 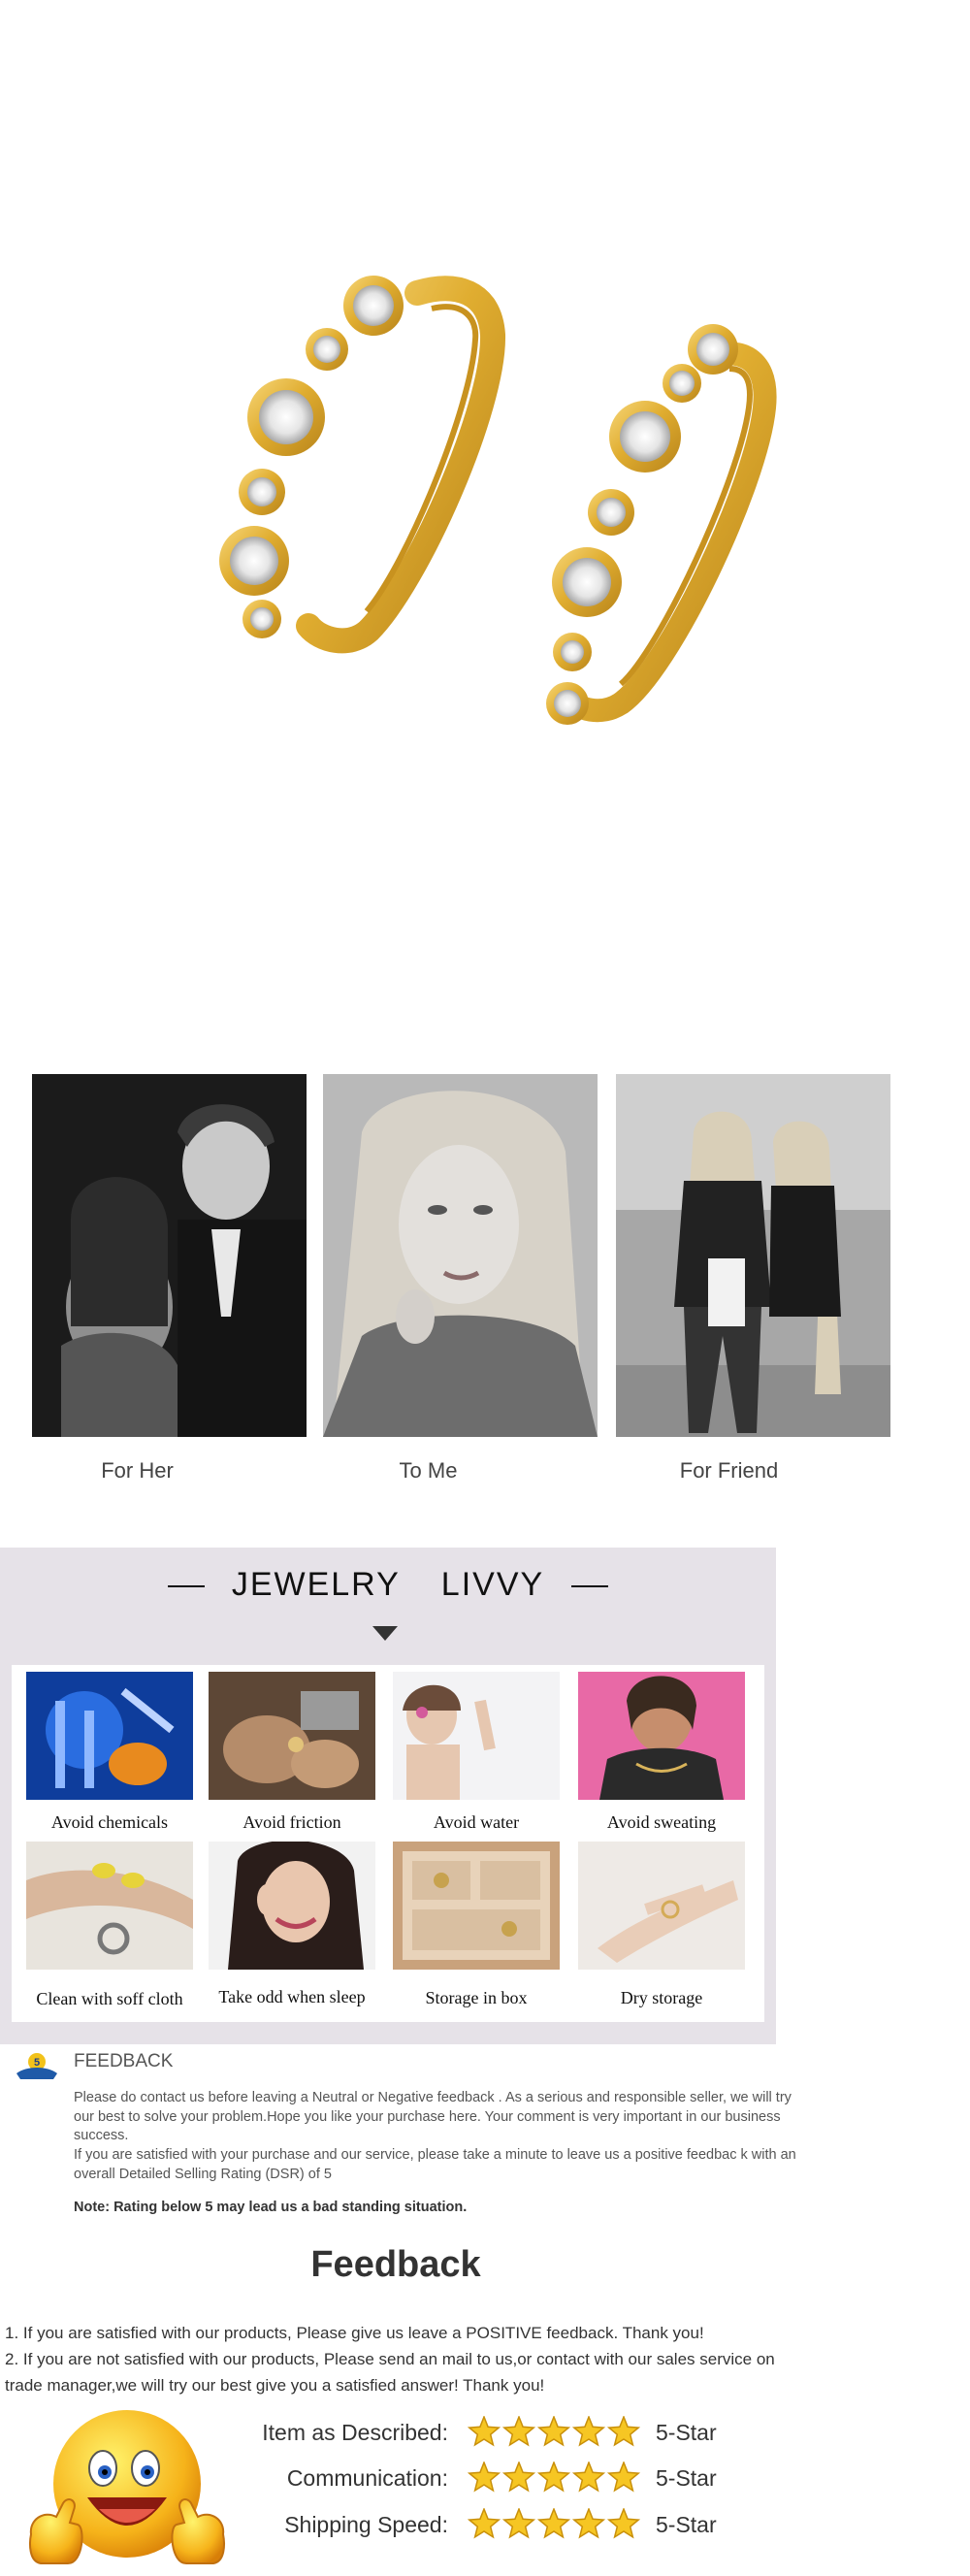 What do you see at coordinates (316, 1584) in the screenshot?
I see `brand-left: JEWELRY` at bounding box center [316, 1584].